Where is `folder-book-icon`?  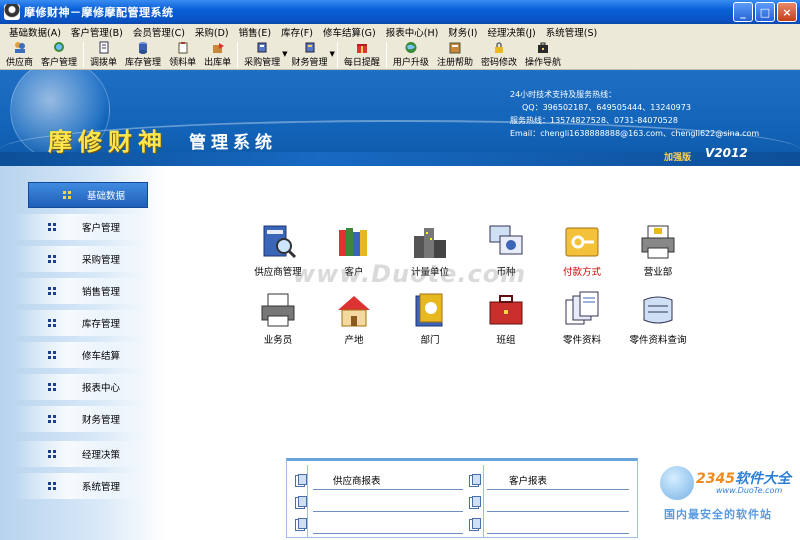 folder-book-icon is located at coordinates (429, 310).